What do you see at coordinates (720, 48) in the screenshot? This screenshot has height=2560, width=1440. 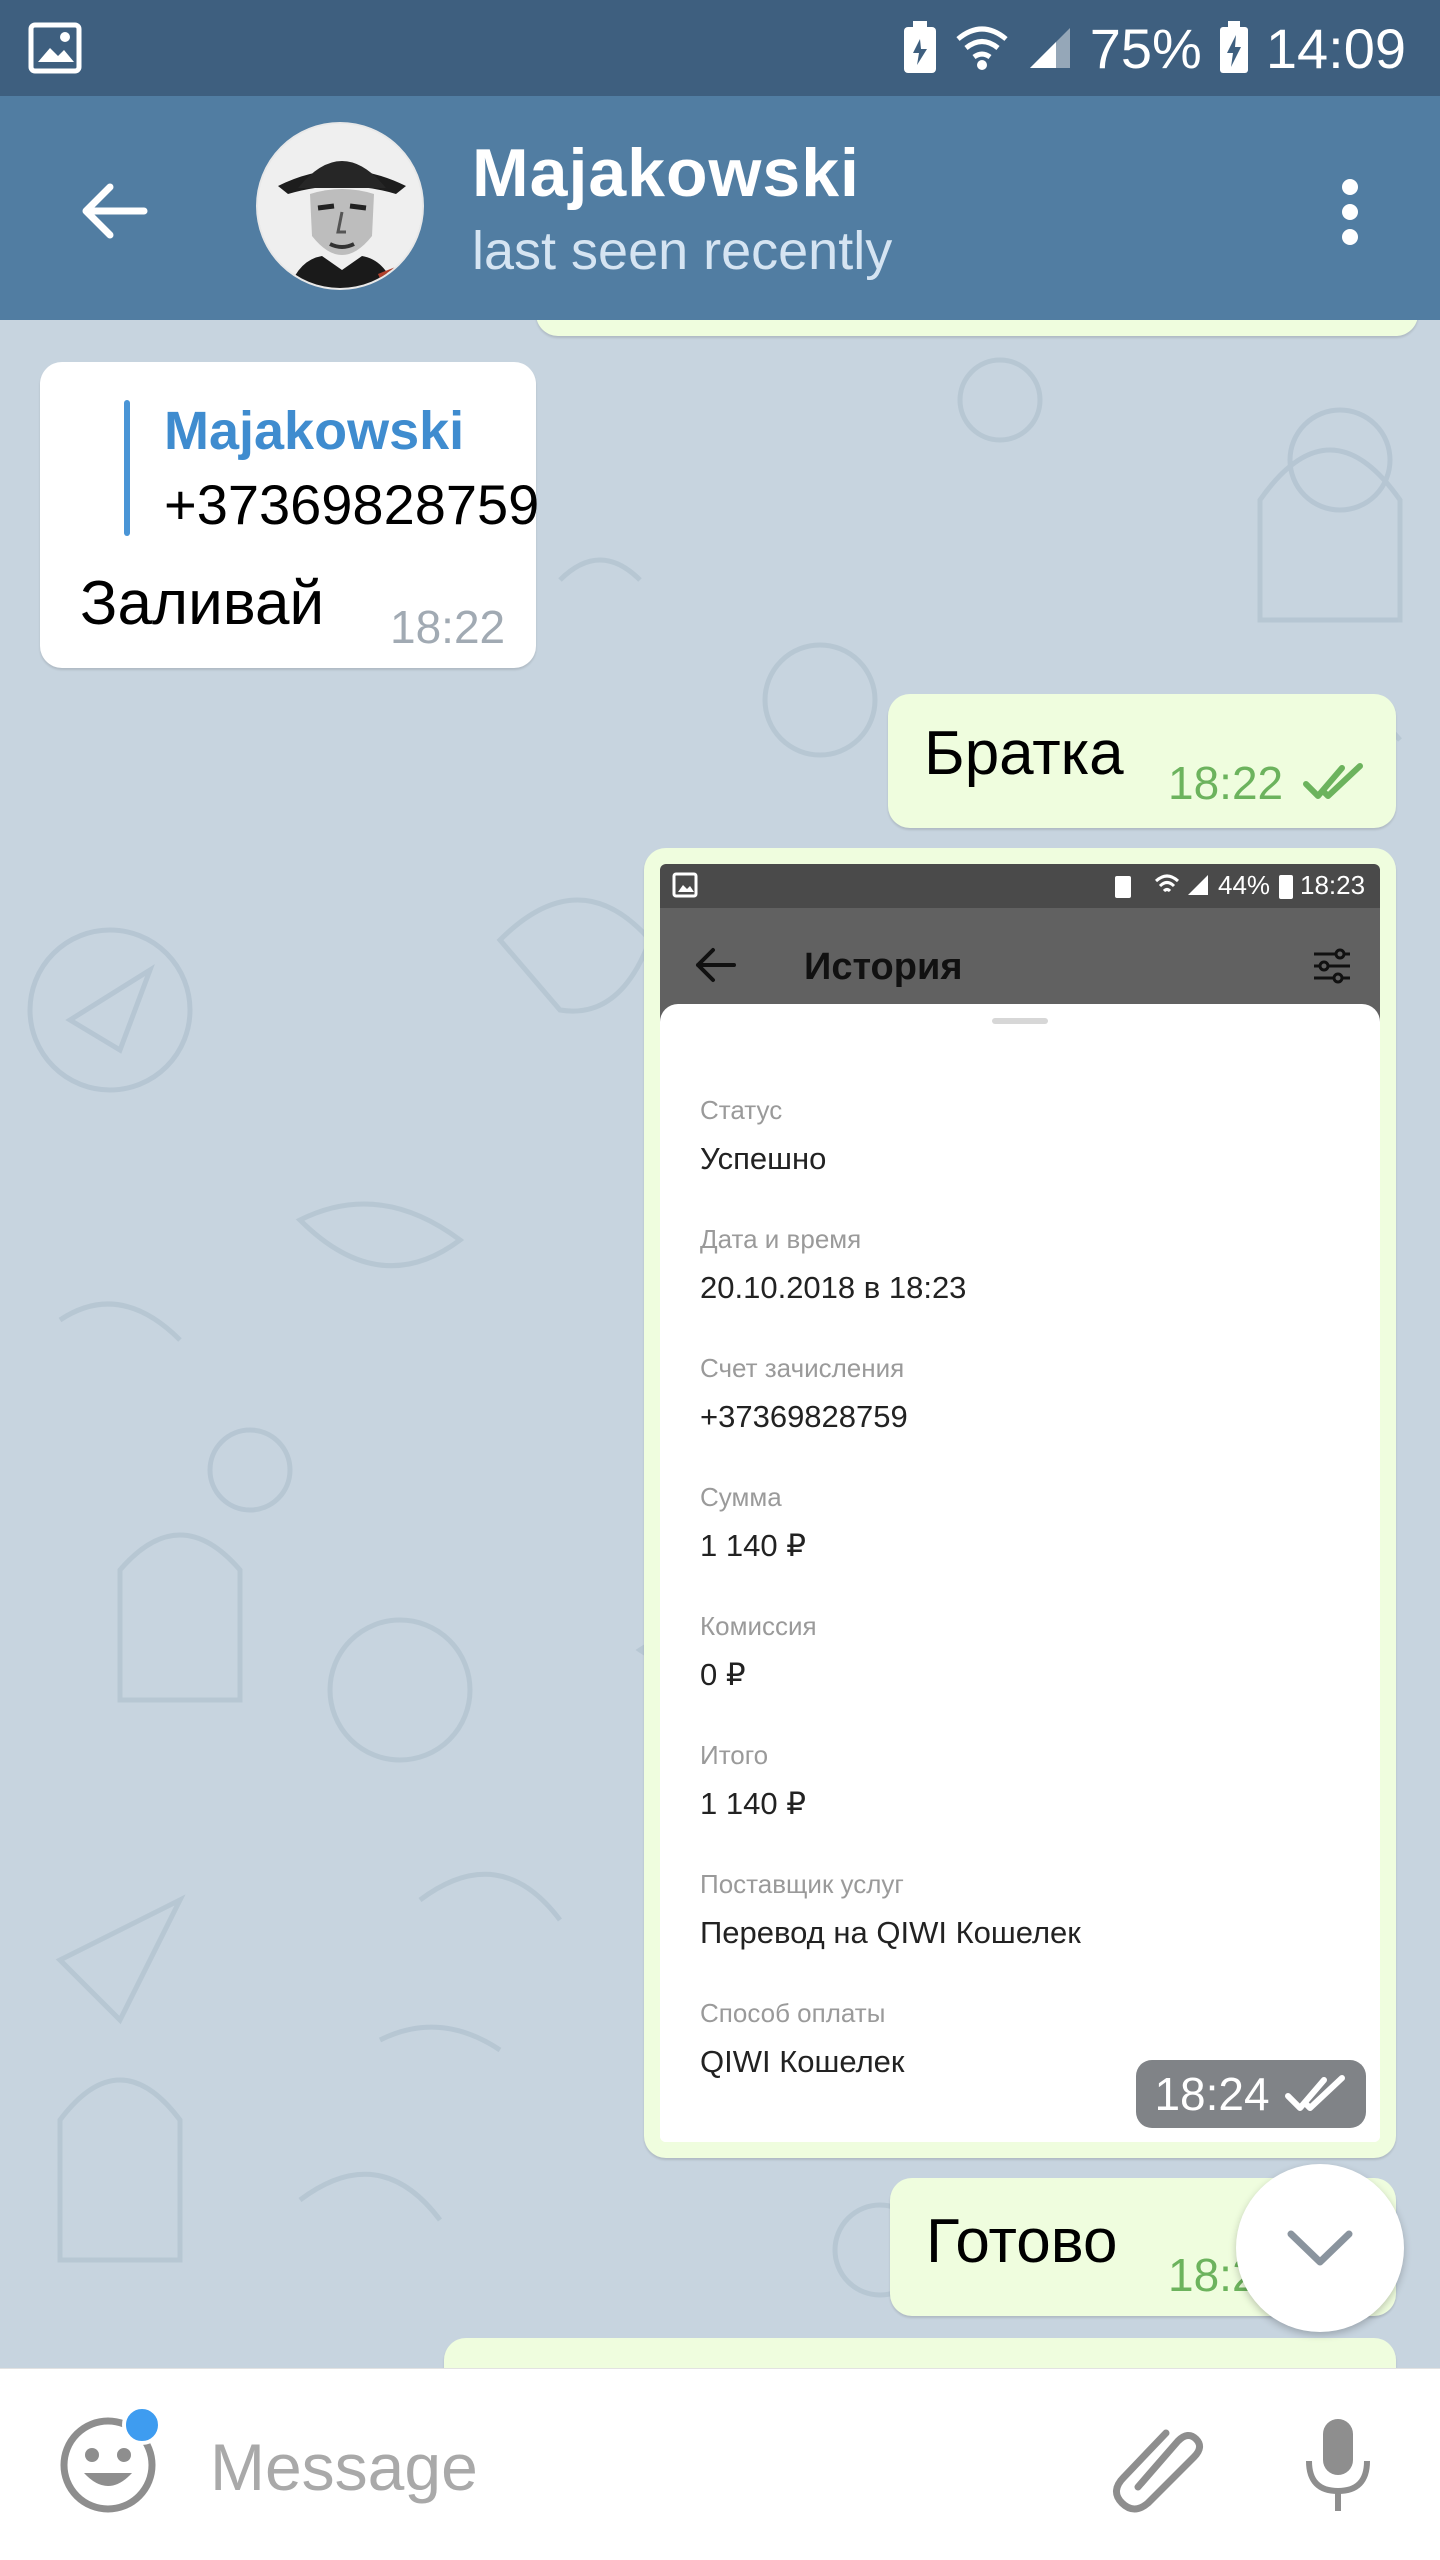 I see `status-bar: 75% 14:09` at bounding box center [720, 48].